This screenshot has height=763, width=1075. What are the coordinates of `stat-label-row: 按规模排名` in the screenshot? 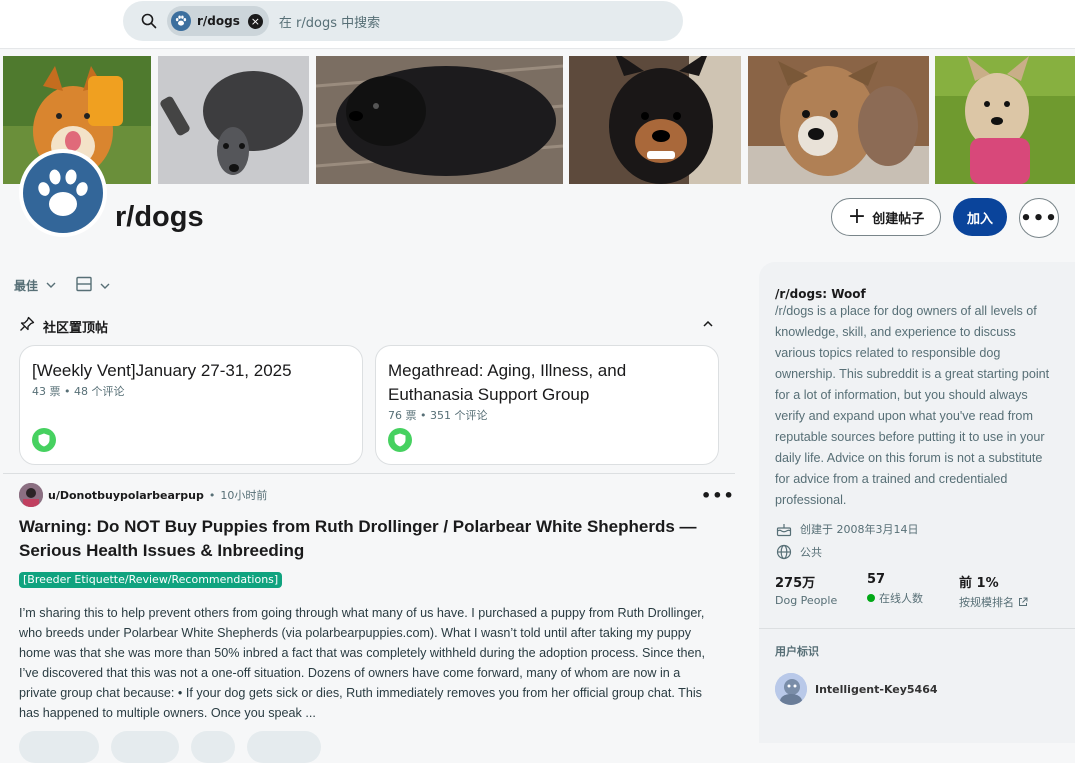 It's located at (1005, 602).